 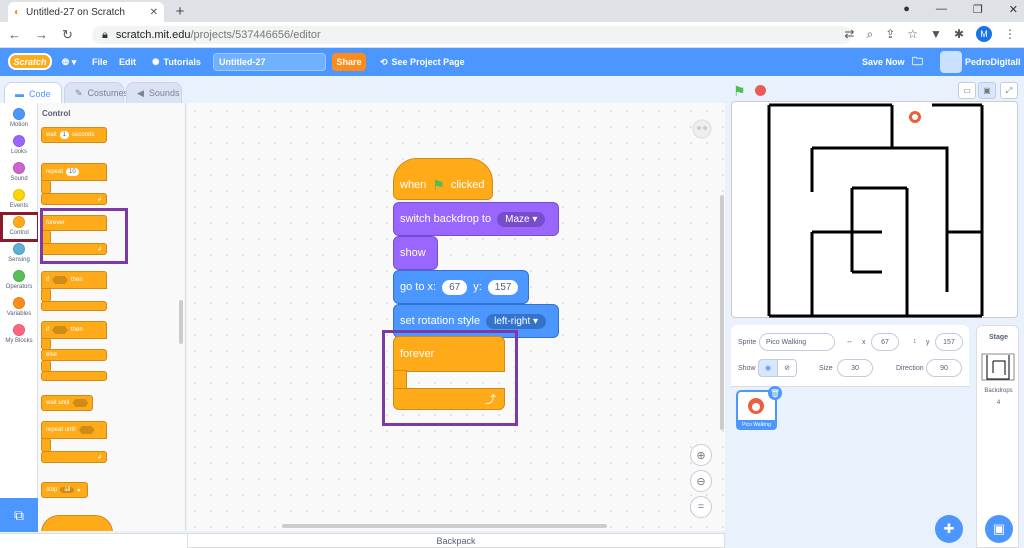 I want to click on category-motion: Motion, so click(x=19, y=118).